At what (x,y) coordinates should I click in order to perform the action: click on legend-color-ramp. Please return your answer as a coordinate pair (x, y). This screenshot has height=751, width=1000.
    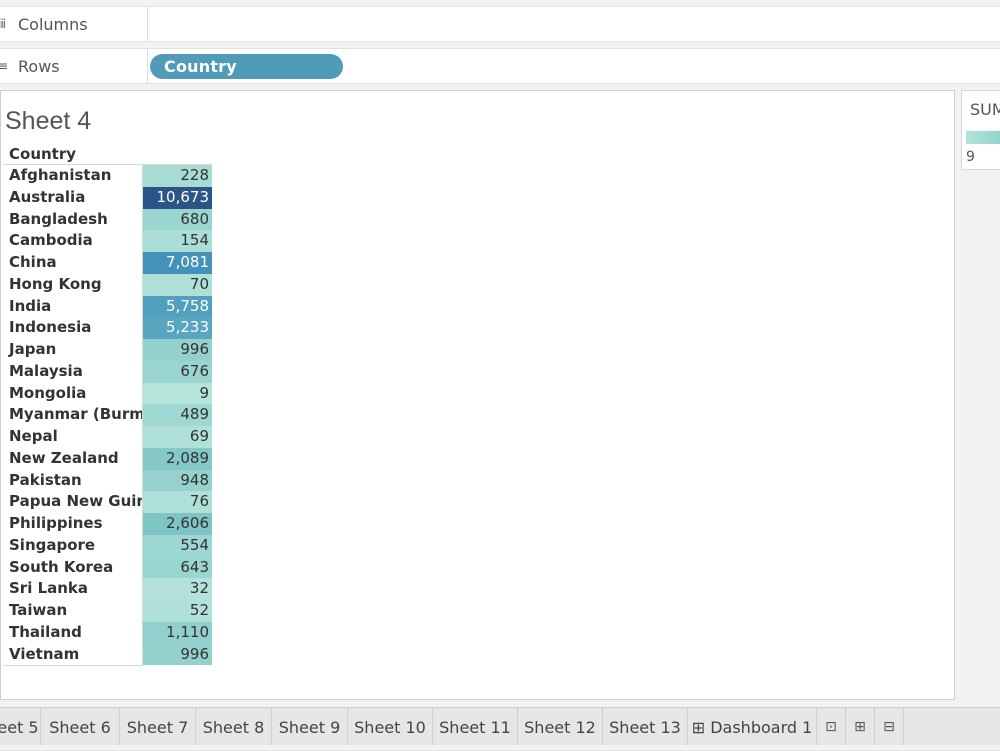
    Looking at the image, I should click on (983, 137).